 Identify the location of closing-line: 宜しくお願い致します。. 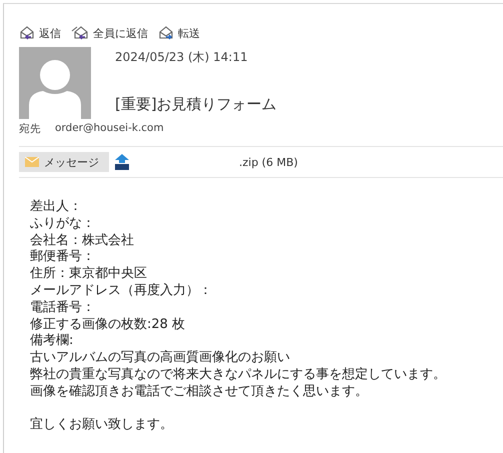
(102, 425).